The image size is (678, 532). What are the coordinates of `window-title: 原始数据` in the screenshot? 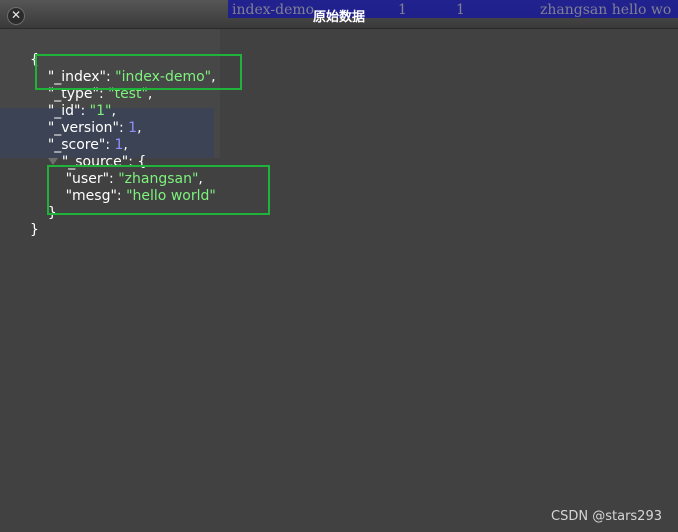 It's located at (338, 17).